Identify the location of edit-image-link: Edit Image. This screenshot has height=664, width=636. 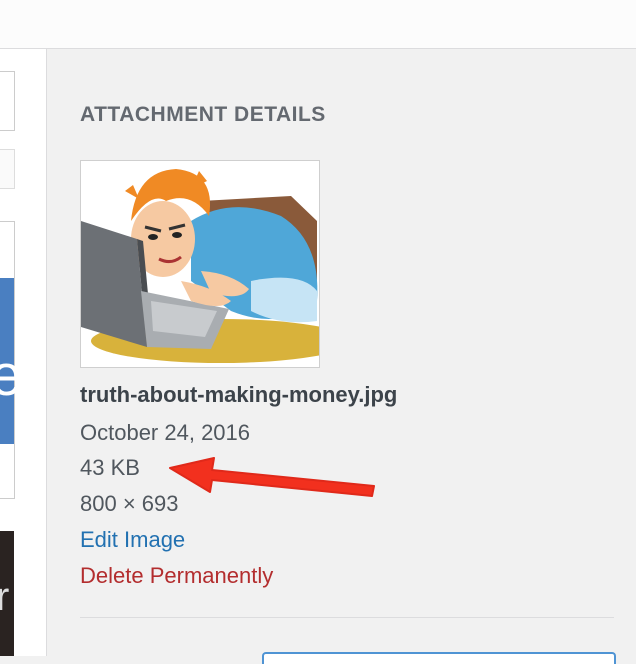
(132, 540).